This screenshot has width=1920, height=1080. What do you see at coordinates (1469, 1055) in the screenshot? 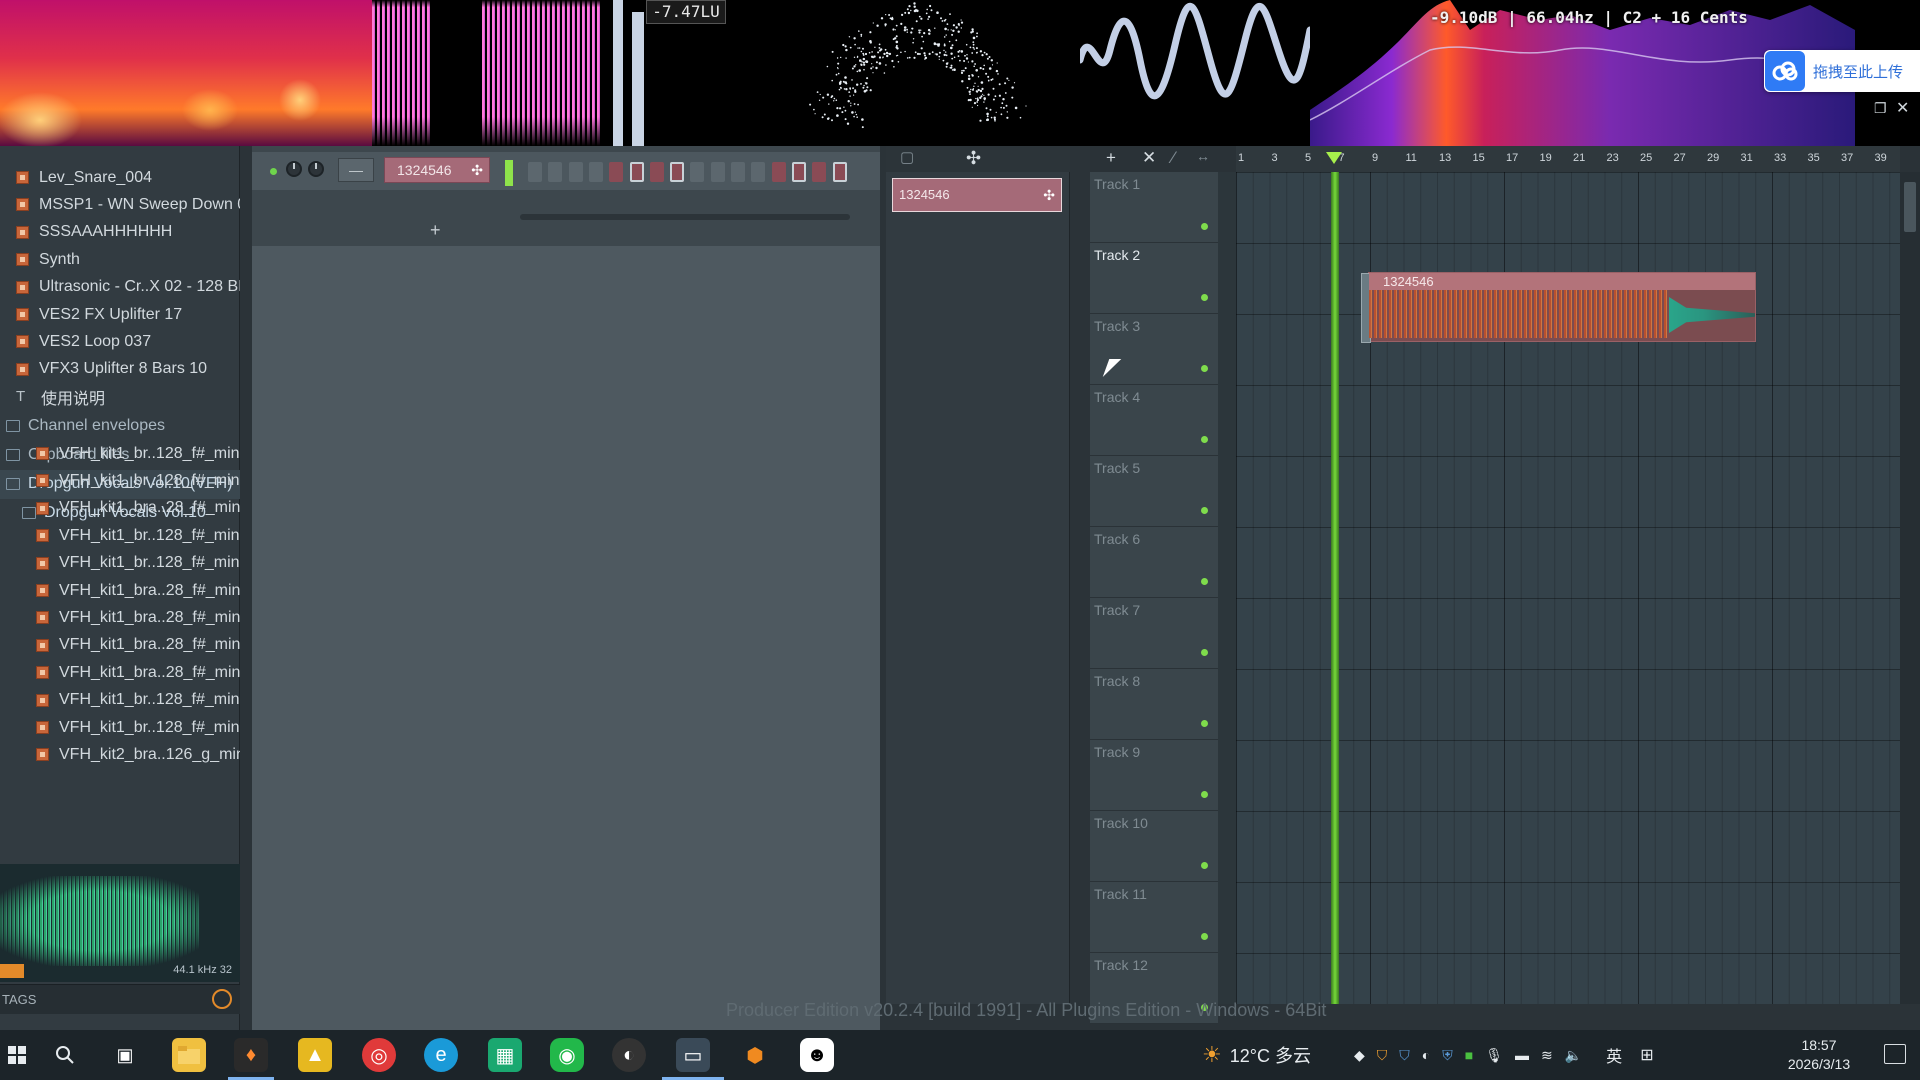
I see `nvidia-icon: ■` at bounding box center [1469, 1055].